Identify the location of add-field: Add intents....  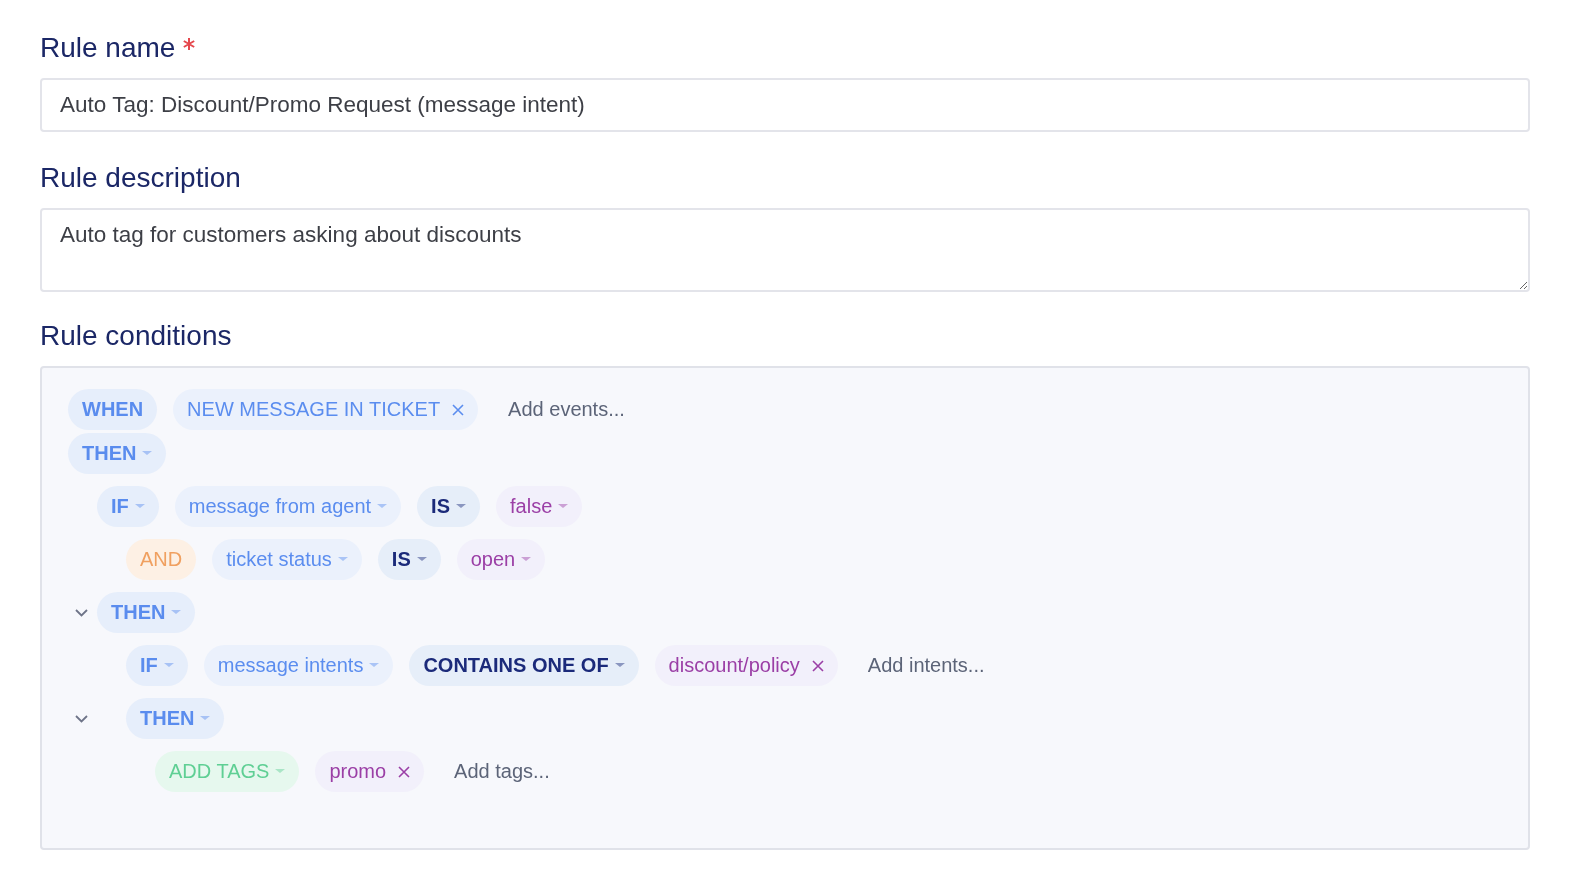
(967, 665).